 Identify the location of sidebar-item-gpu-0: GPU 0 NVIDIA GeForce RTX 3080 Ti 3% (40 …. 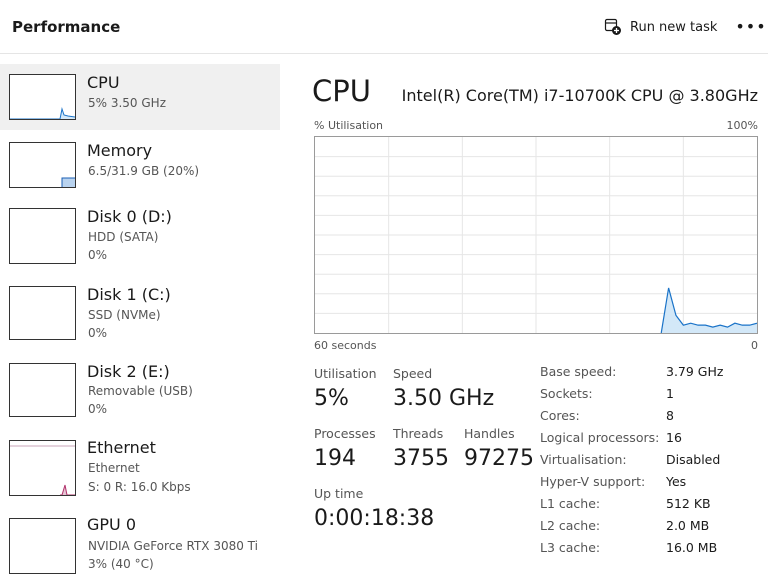
(140, 542).